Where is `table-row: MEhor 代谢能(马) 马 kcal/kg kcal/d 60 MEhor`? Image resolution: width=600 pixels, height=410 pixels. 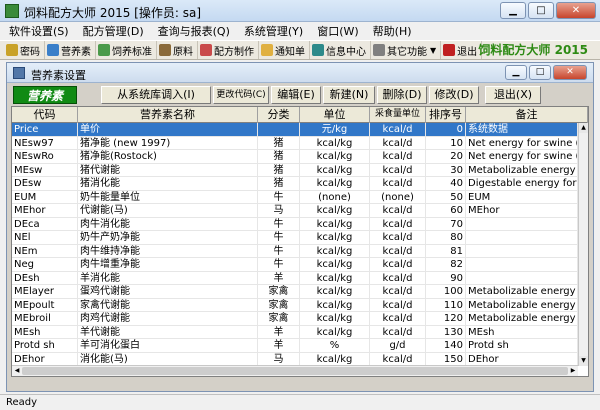 table-row: MEhor 代谢能(马) 马 kcal/kg kcal/d 60 MEhor is located at coordinates (295, 211).